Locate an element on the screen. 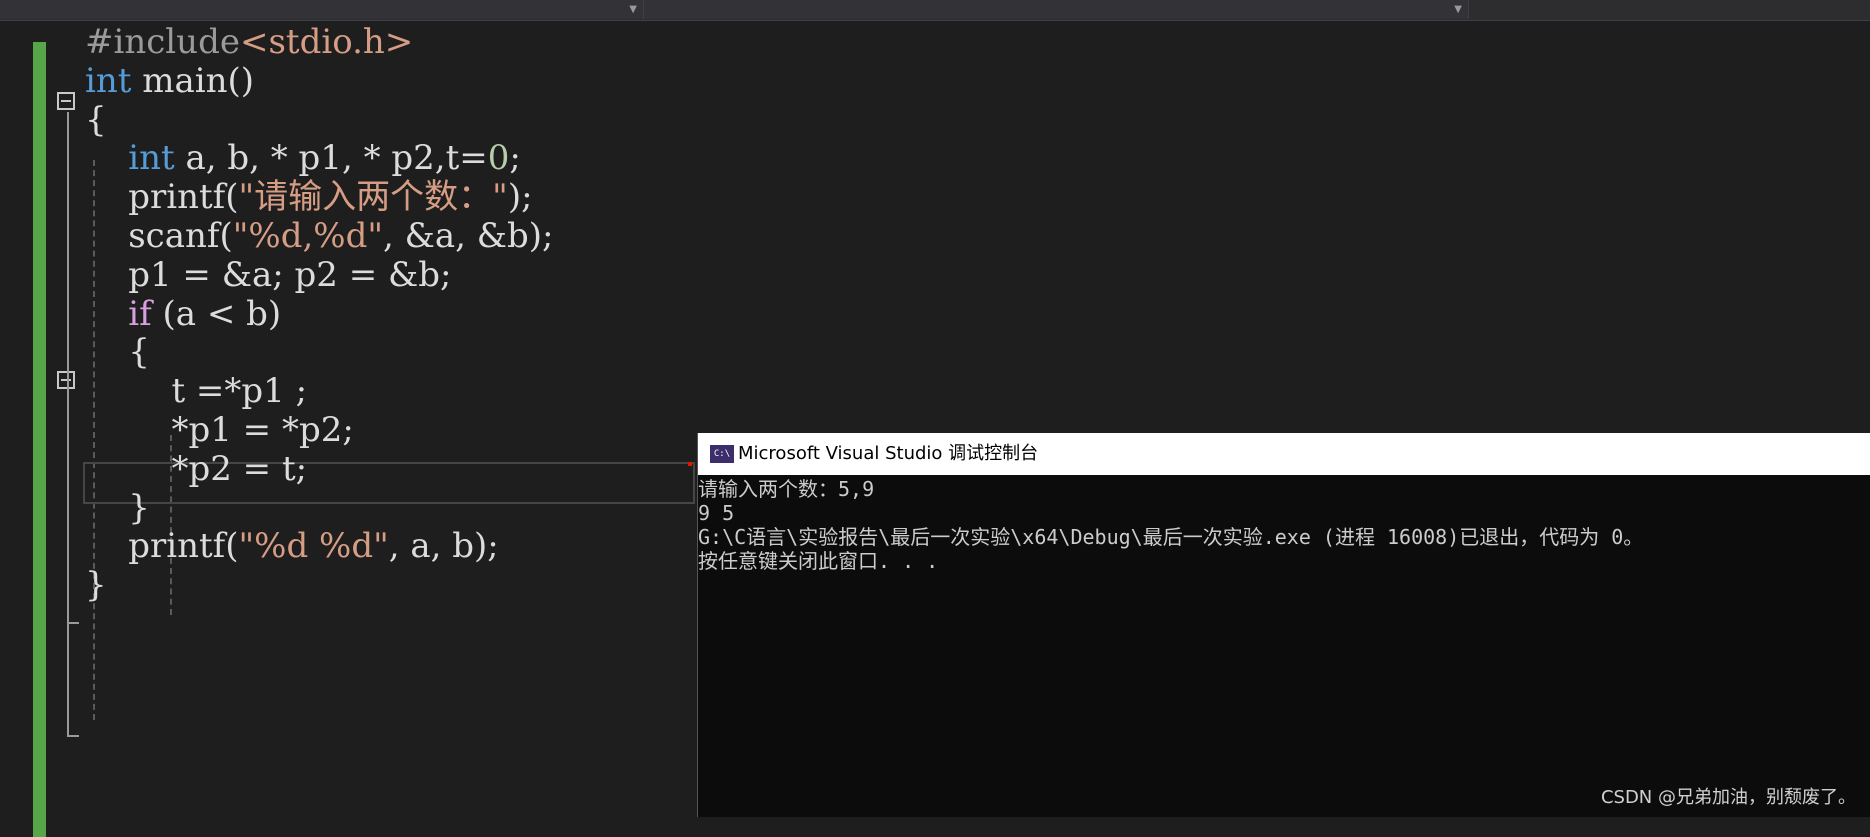  code-line: int main() is located at coordinates (169, 81).